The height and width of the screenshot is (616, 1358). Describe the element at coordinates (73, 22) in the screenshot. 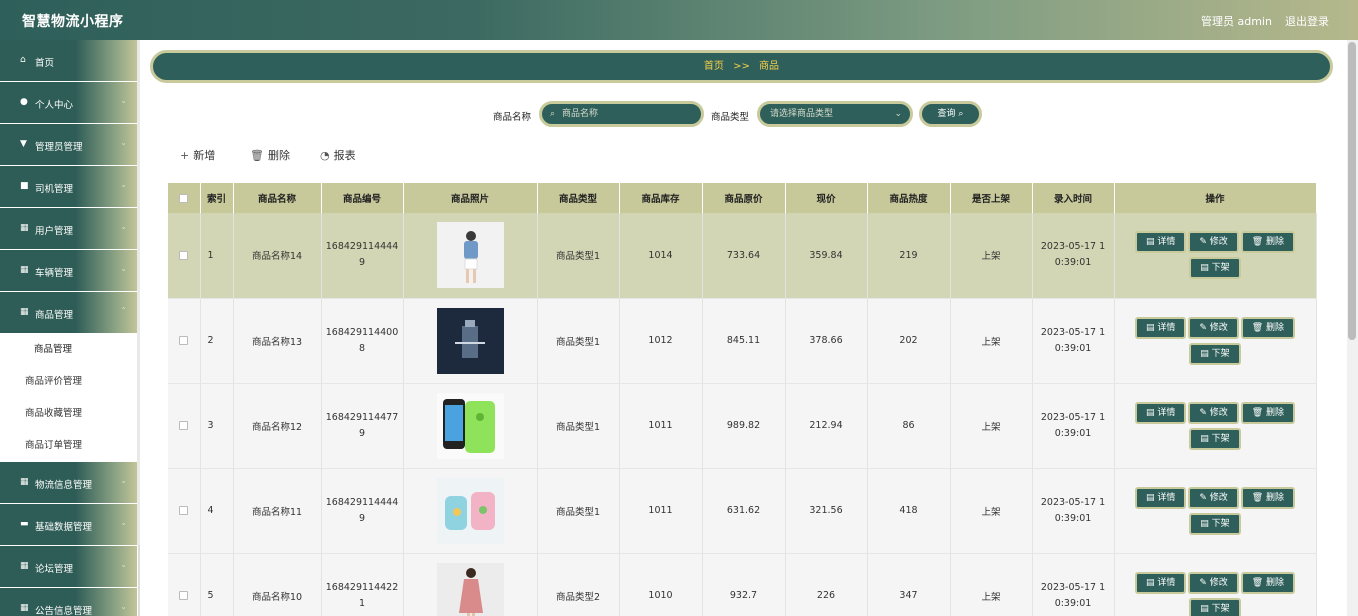

I see `app-title: 智慧物流小程序` at that location.